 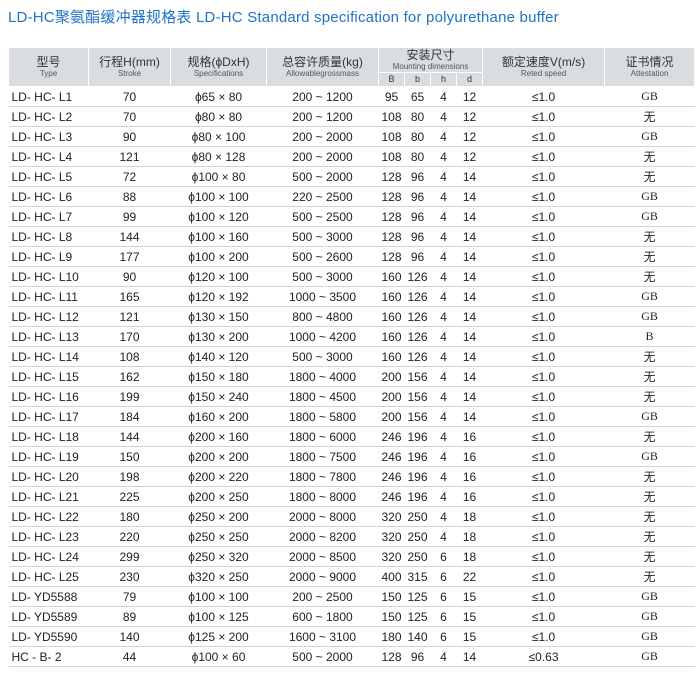 I want to click on col-header-cert: 证书情况 Attestation, so click(x=650, y=67).